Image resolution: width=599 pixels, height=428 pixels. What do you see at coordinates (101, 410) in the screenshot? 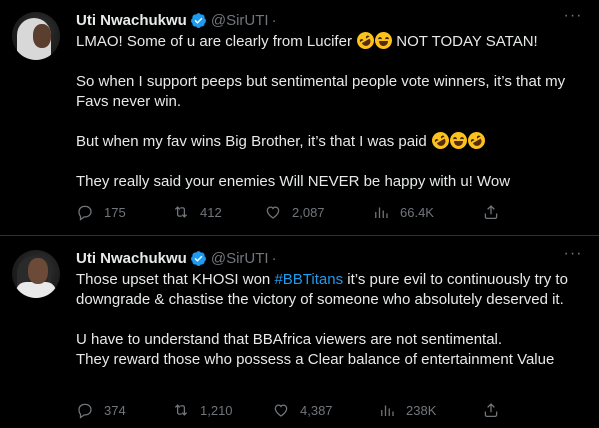
I see `reply-button: 374` at bounding box center [101, 410].